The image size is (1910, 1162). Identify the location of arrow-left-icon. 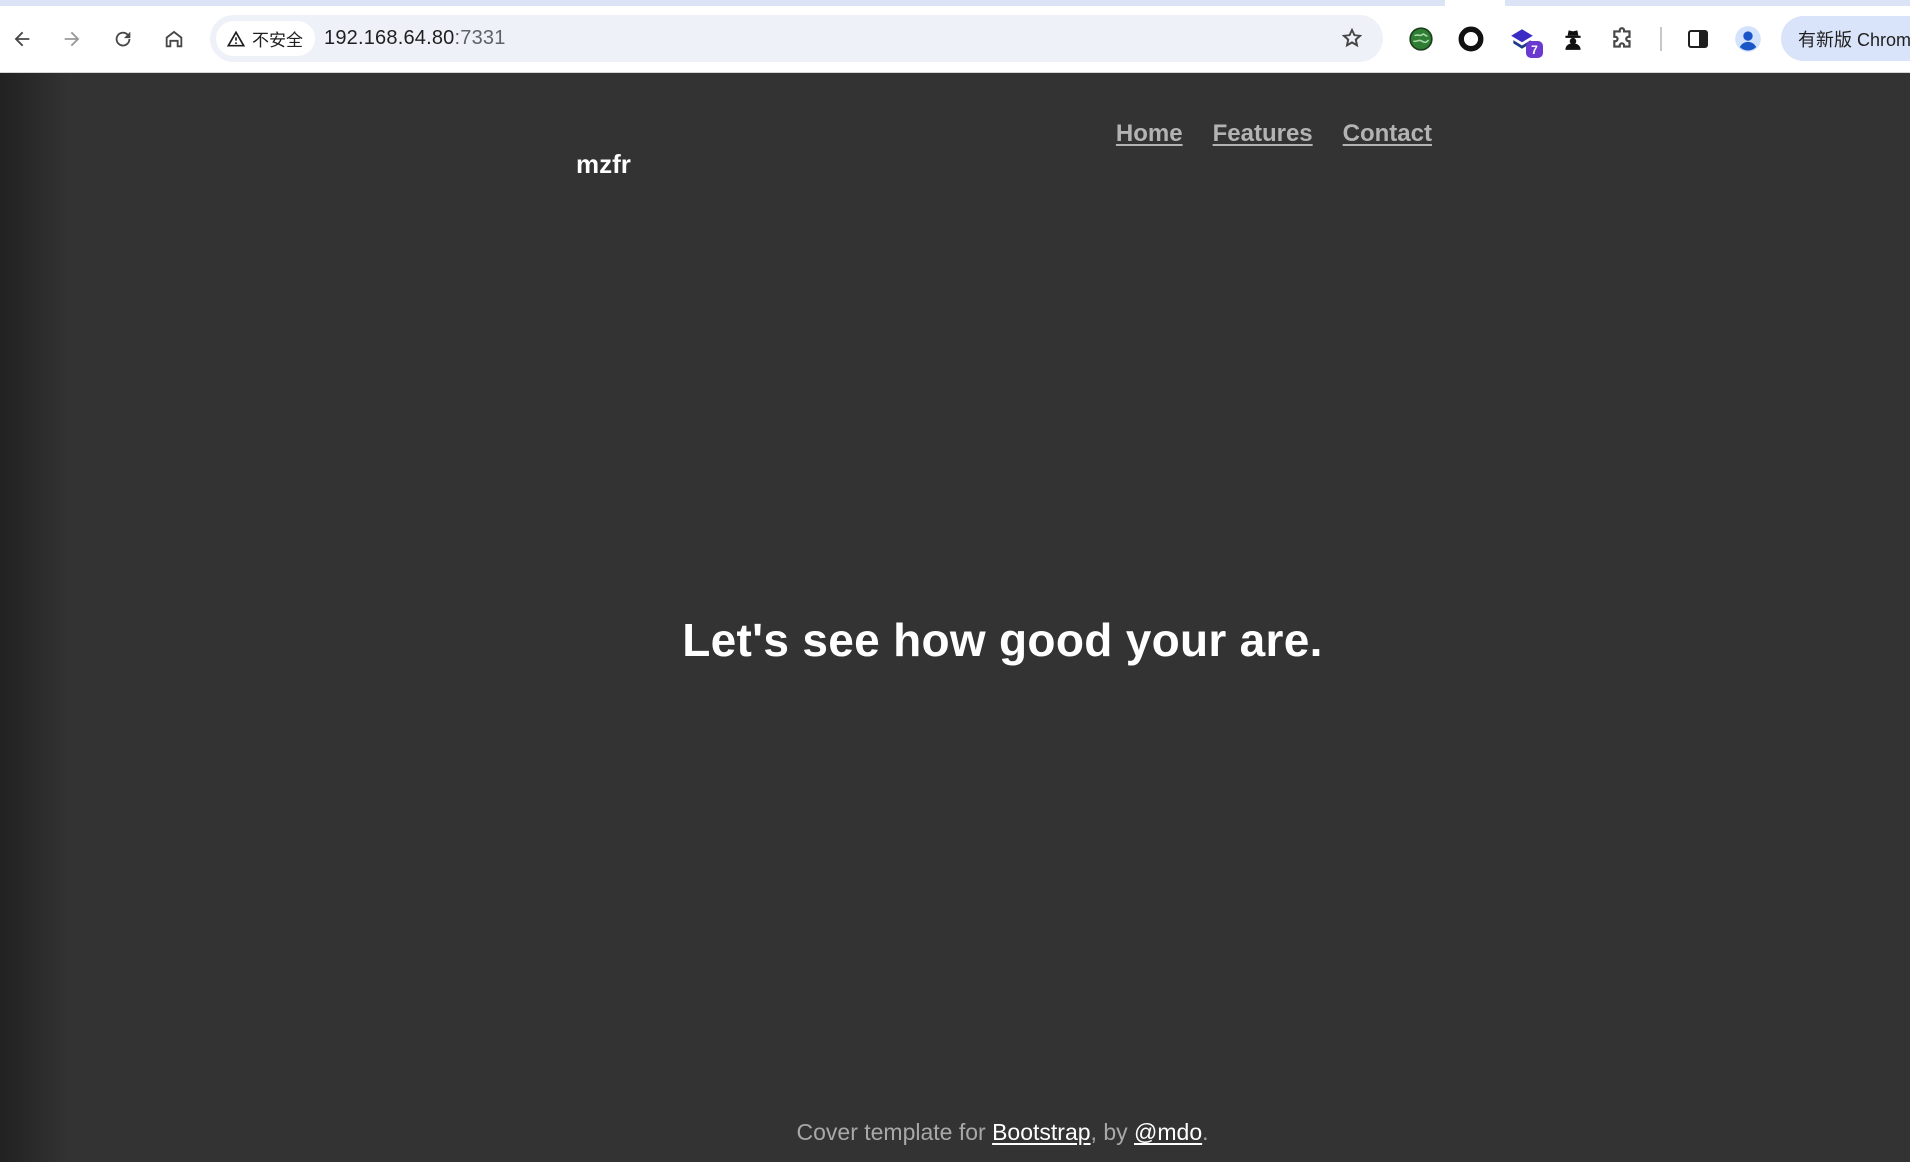
(22, 39).